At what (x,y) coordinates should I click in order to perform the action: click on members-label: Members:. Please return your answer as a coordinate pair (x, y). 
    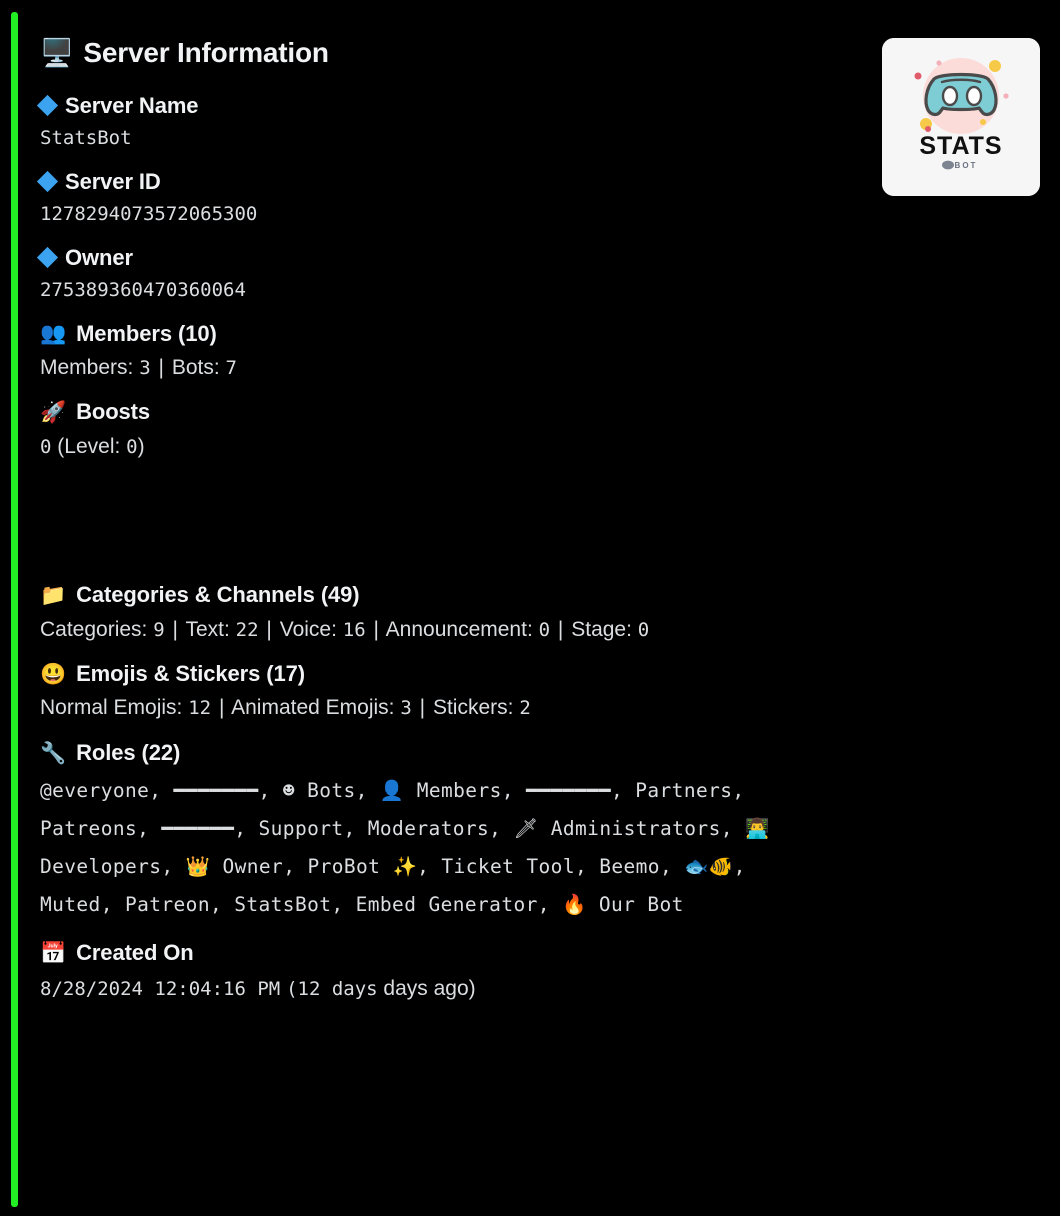
    Looking at the image, I should click on (87, 367).